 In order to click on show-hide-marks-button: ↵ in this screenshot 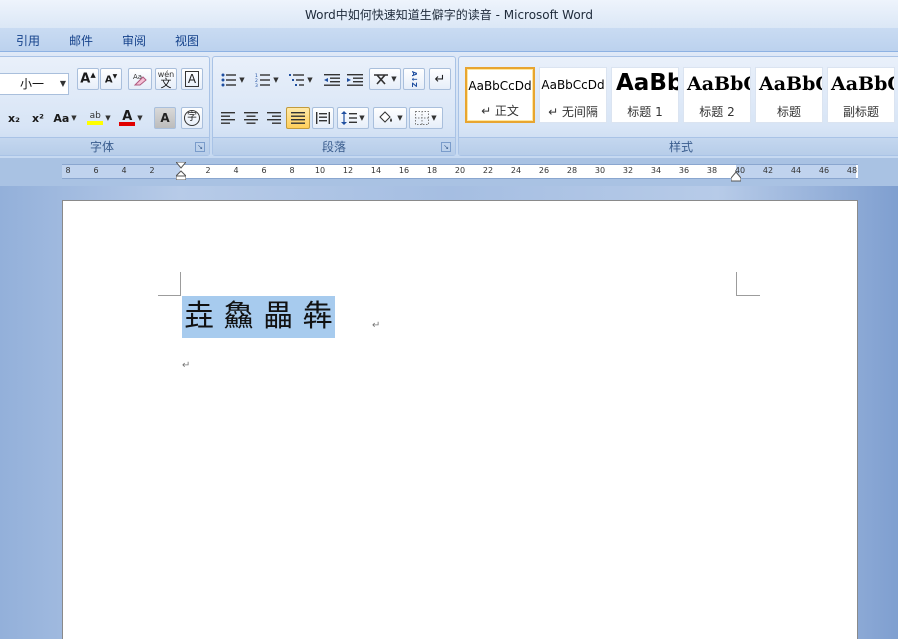, I will do `click(440, 79)`.